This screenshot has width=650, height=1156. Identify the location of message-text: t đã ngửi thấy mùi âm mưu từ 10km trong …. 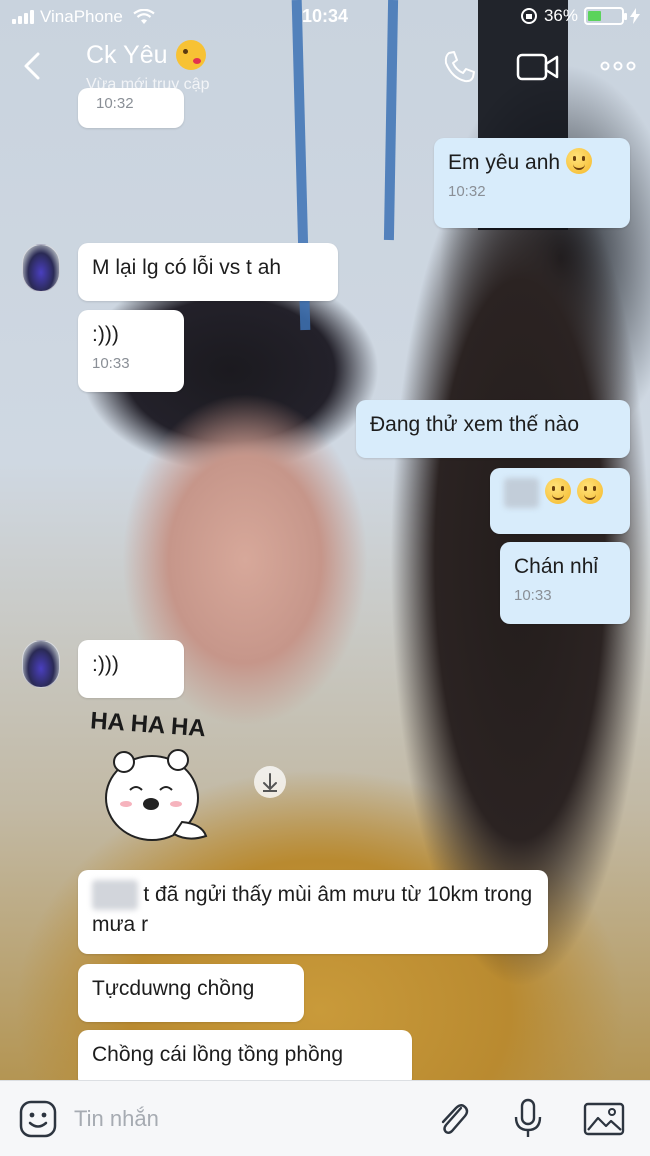
(312, 909).